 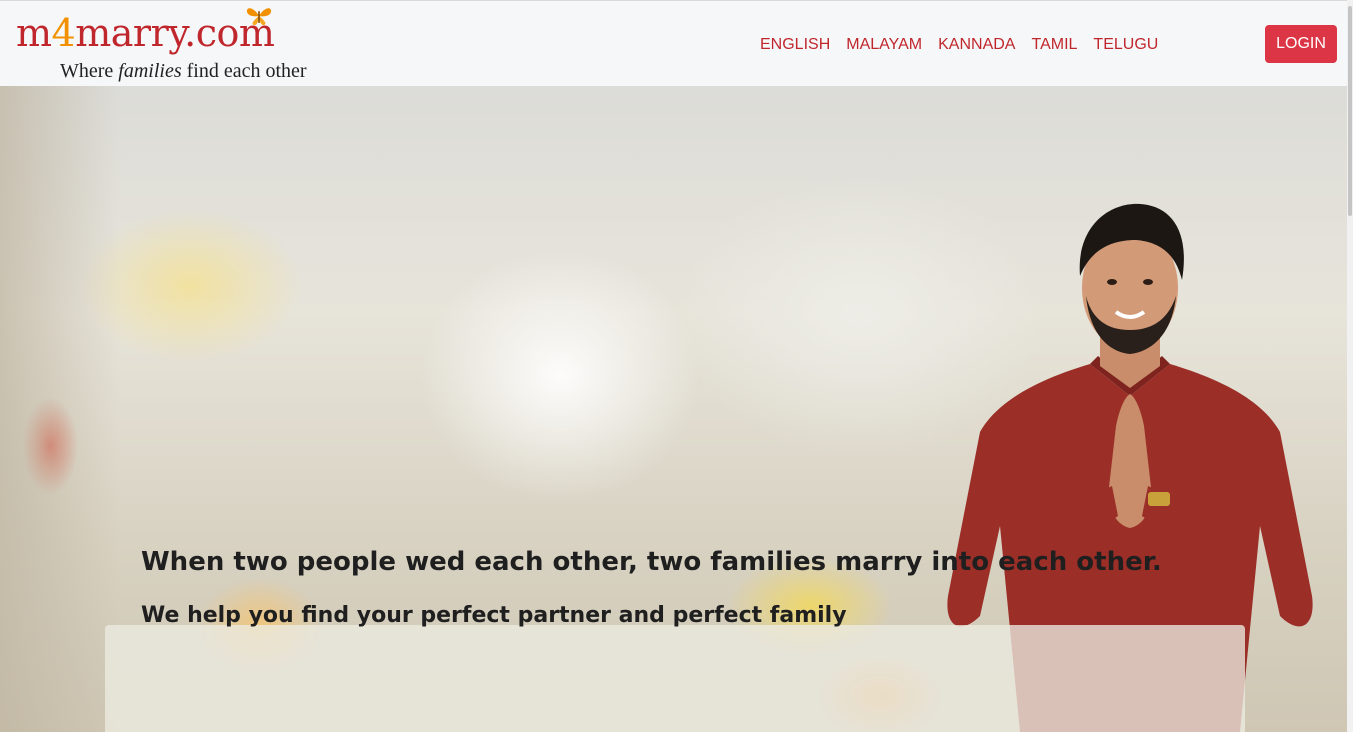 What do you see at coordinates (795, 45) in the screenshot?
I see `lang-link-english: ENGLISH` at bounding box center [795, 45].